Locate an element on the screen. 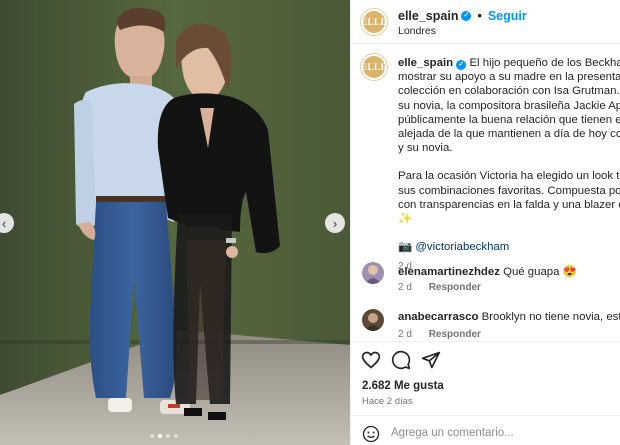  slide-indicator is located at coordinates (164, 436).